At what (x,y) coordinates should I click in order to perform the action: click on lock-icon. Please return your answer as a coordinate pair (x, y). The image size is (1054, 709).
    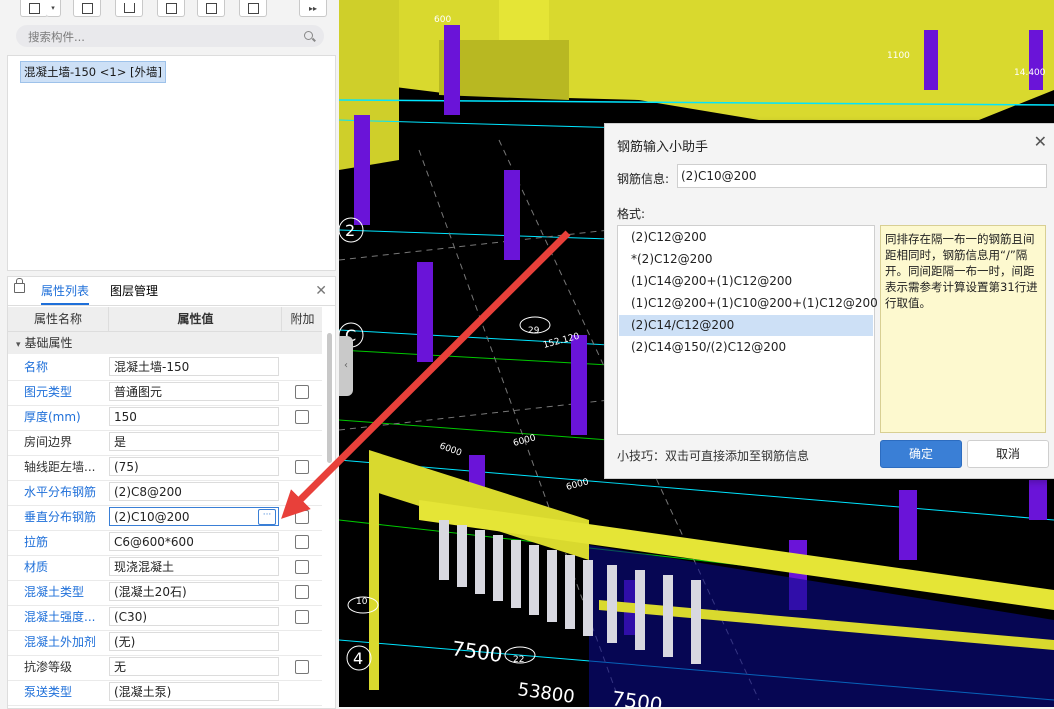
    Looking at the image, I should click on (19, 285).